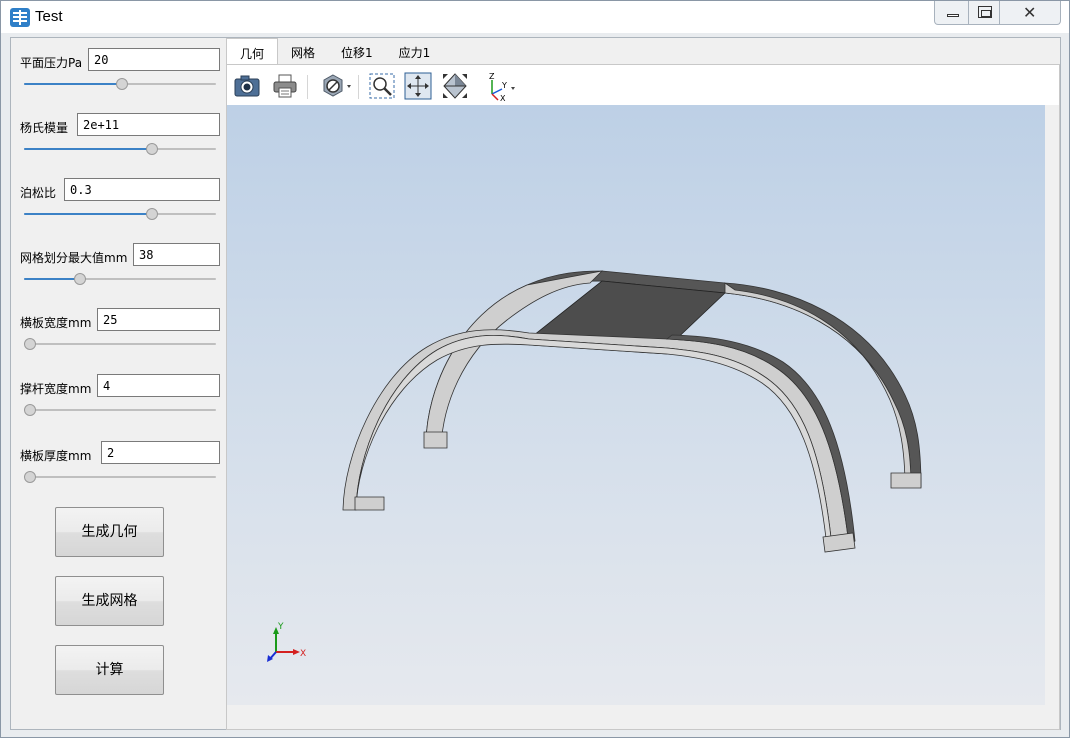  I want to click on view-tabs: 几何 网格 位移1 应力1, so click(334, 51).